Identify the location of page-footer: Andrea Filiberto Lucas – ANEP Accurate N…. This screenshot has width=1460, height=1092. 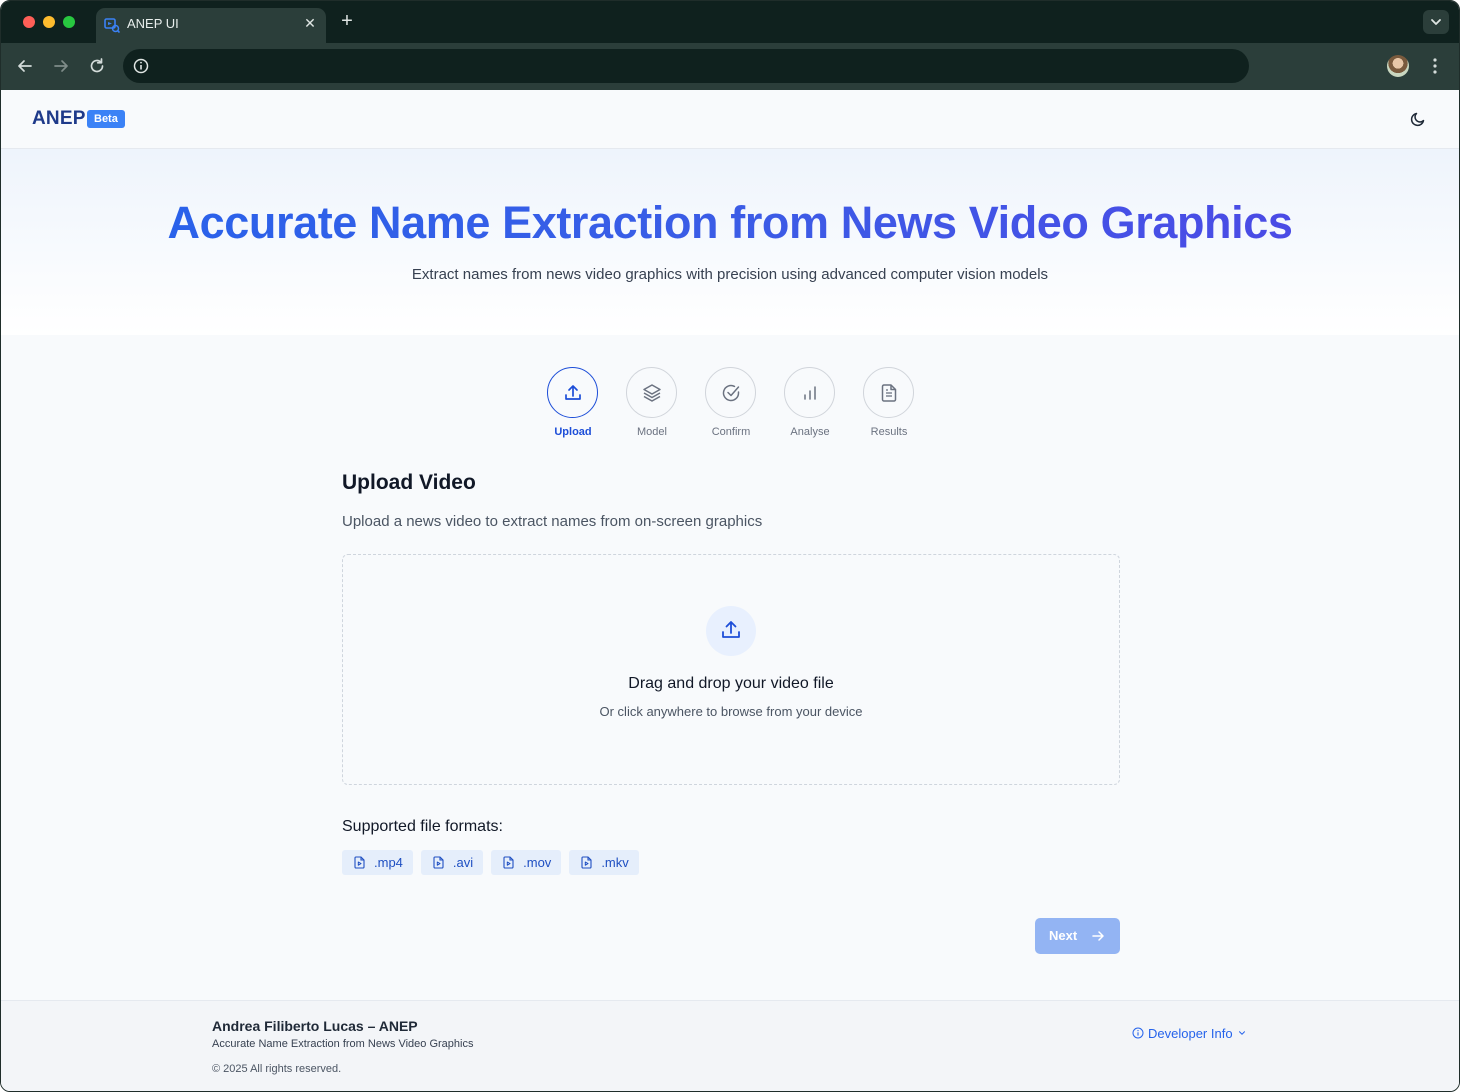
(730, 1045).